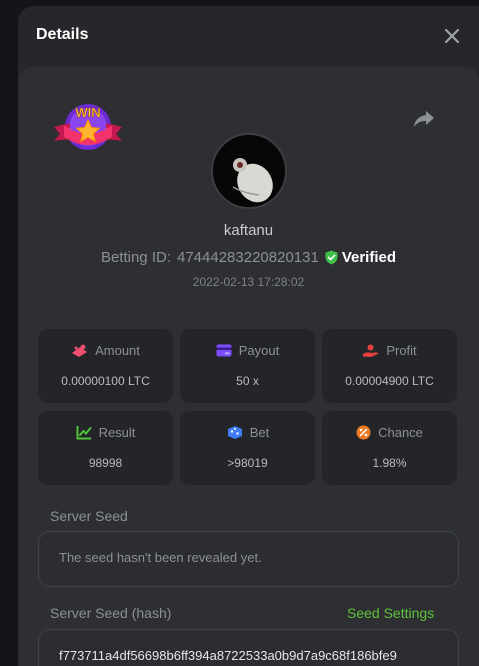  Describe the element at coordinates (105, 366) in the screenshot. I see `stat-amount: Amount 0.00000100 LTC` at that location.